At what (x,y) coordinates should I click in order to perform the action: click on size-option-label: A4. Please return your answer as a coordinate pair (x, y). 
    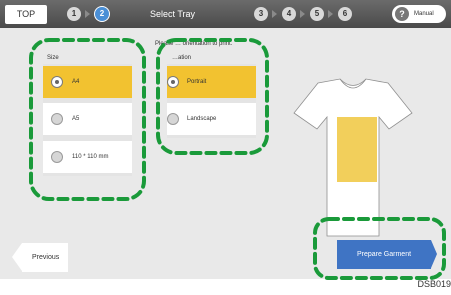
    Looking at the image, I should click on (76, 82).